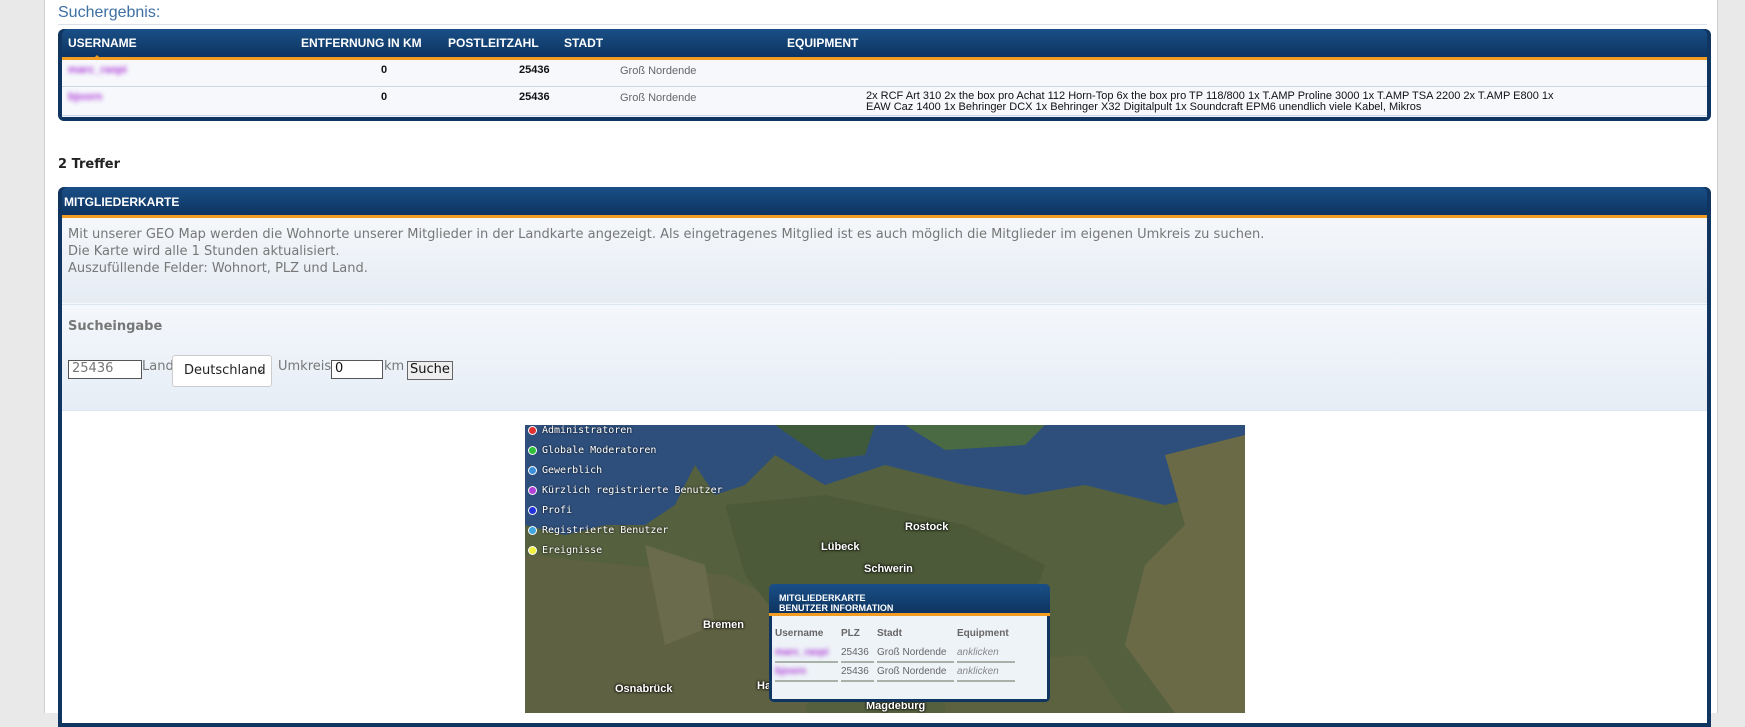 The image size is (1745, 727). What do you see at coordinates (836, 608) in the screenshot?
I see `popup-subtitle: BENUTZER INFORMATION` at bounding box center [836, 608].